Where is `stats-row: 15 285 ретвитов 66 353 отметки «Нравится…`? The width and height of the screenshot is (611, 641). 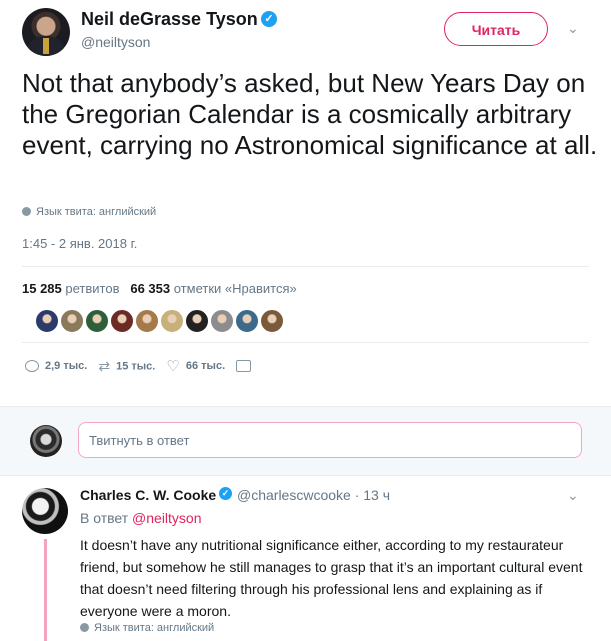 stats-row: 15 285 ретвитов 66 353 отметки «Нравится… is located at coordinates (159, 288).